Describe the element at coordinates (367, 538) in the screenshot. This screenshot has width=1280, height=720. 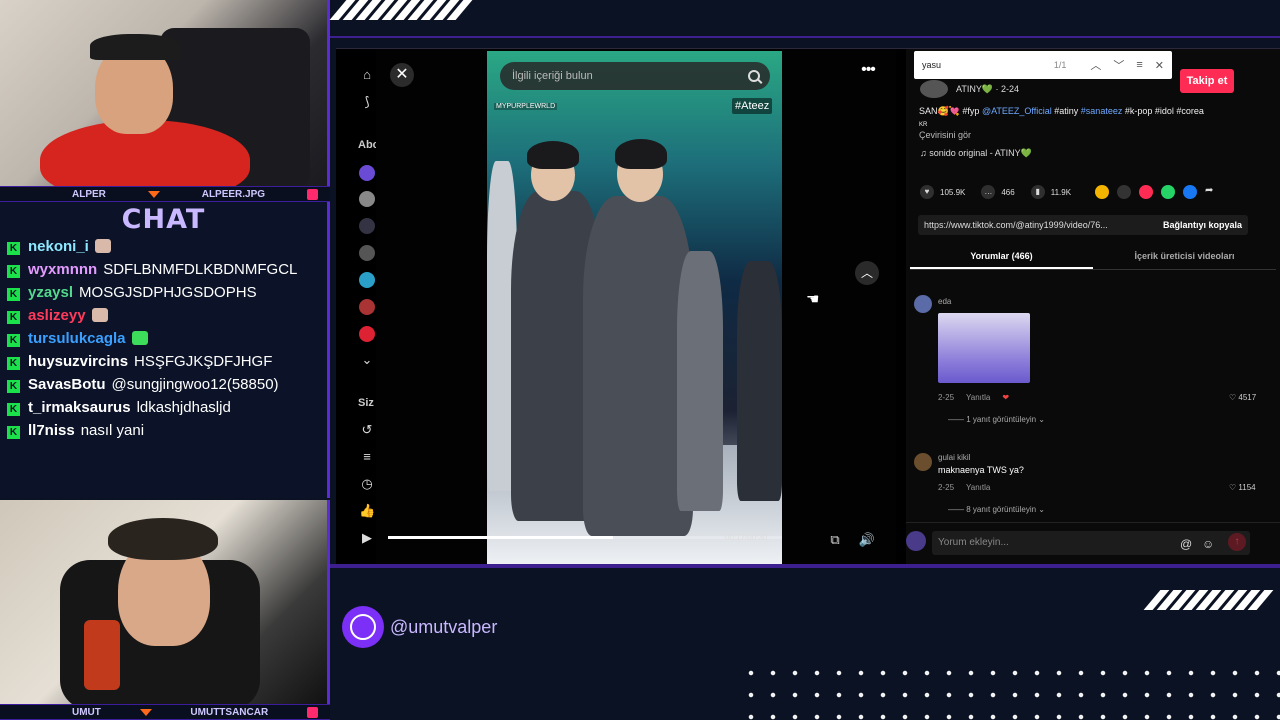
I see `video-icon: ▶` at that location.